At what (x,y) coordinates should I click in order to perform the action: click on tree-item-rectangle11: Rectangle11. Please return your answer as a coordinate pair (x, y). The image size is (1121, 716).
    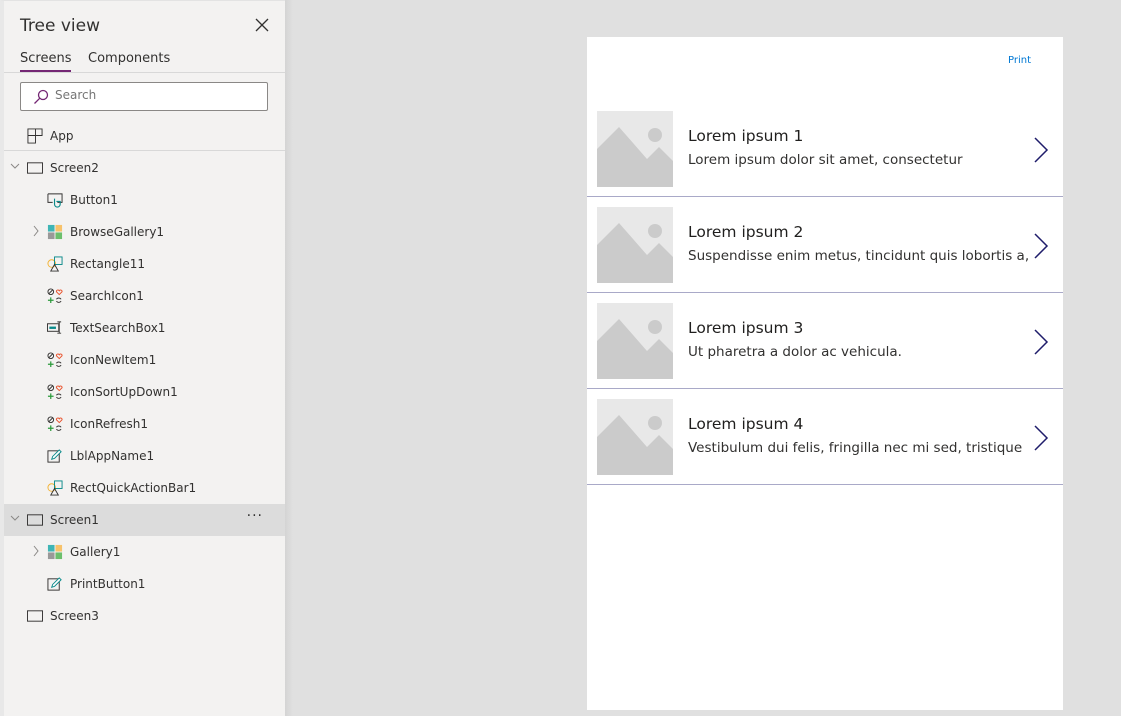
    Looking at the image, I should click on (144, 264).